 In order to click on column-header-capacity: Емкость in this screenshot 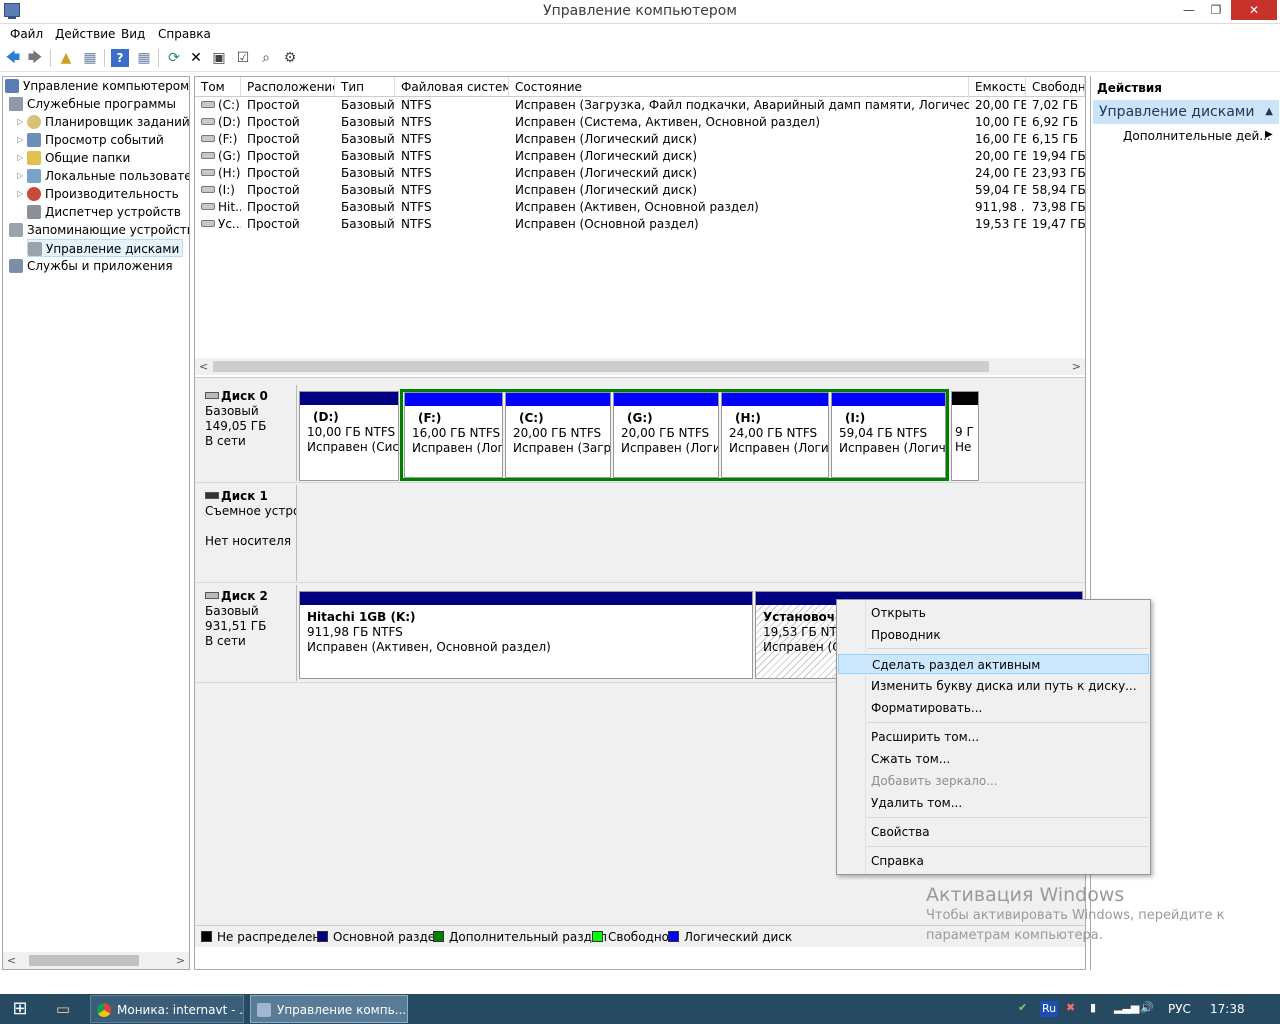, I will do `click(997, 87)`.